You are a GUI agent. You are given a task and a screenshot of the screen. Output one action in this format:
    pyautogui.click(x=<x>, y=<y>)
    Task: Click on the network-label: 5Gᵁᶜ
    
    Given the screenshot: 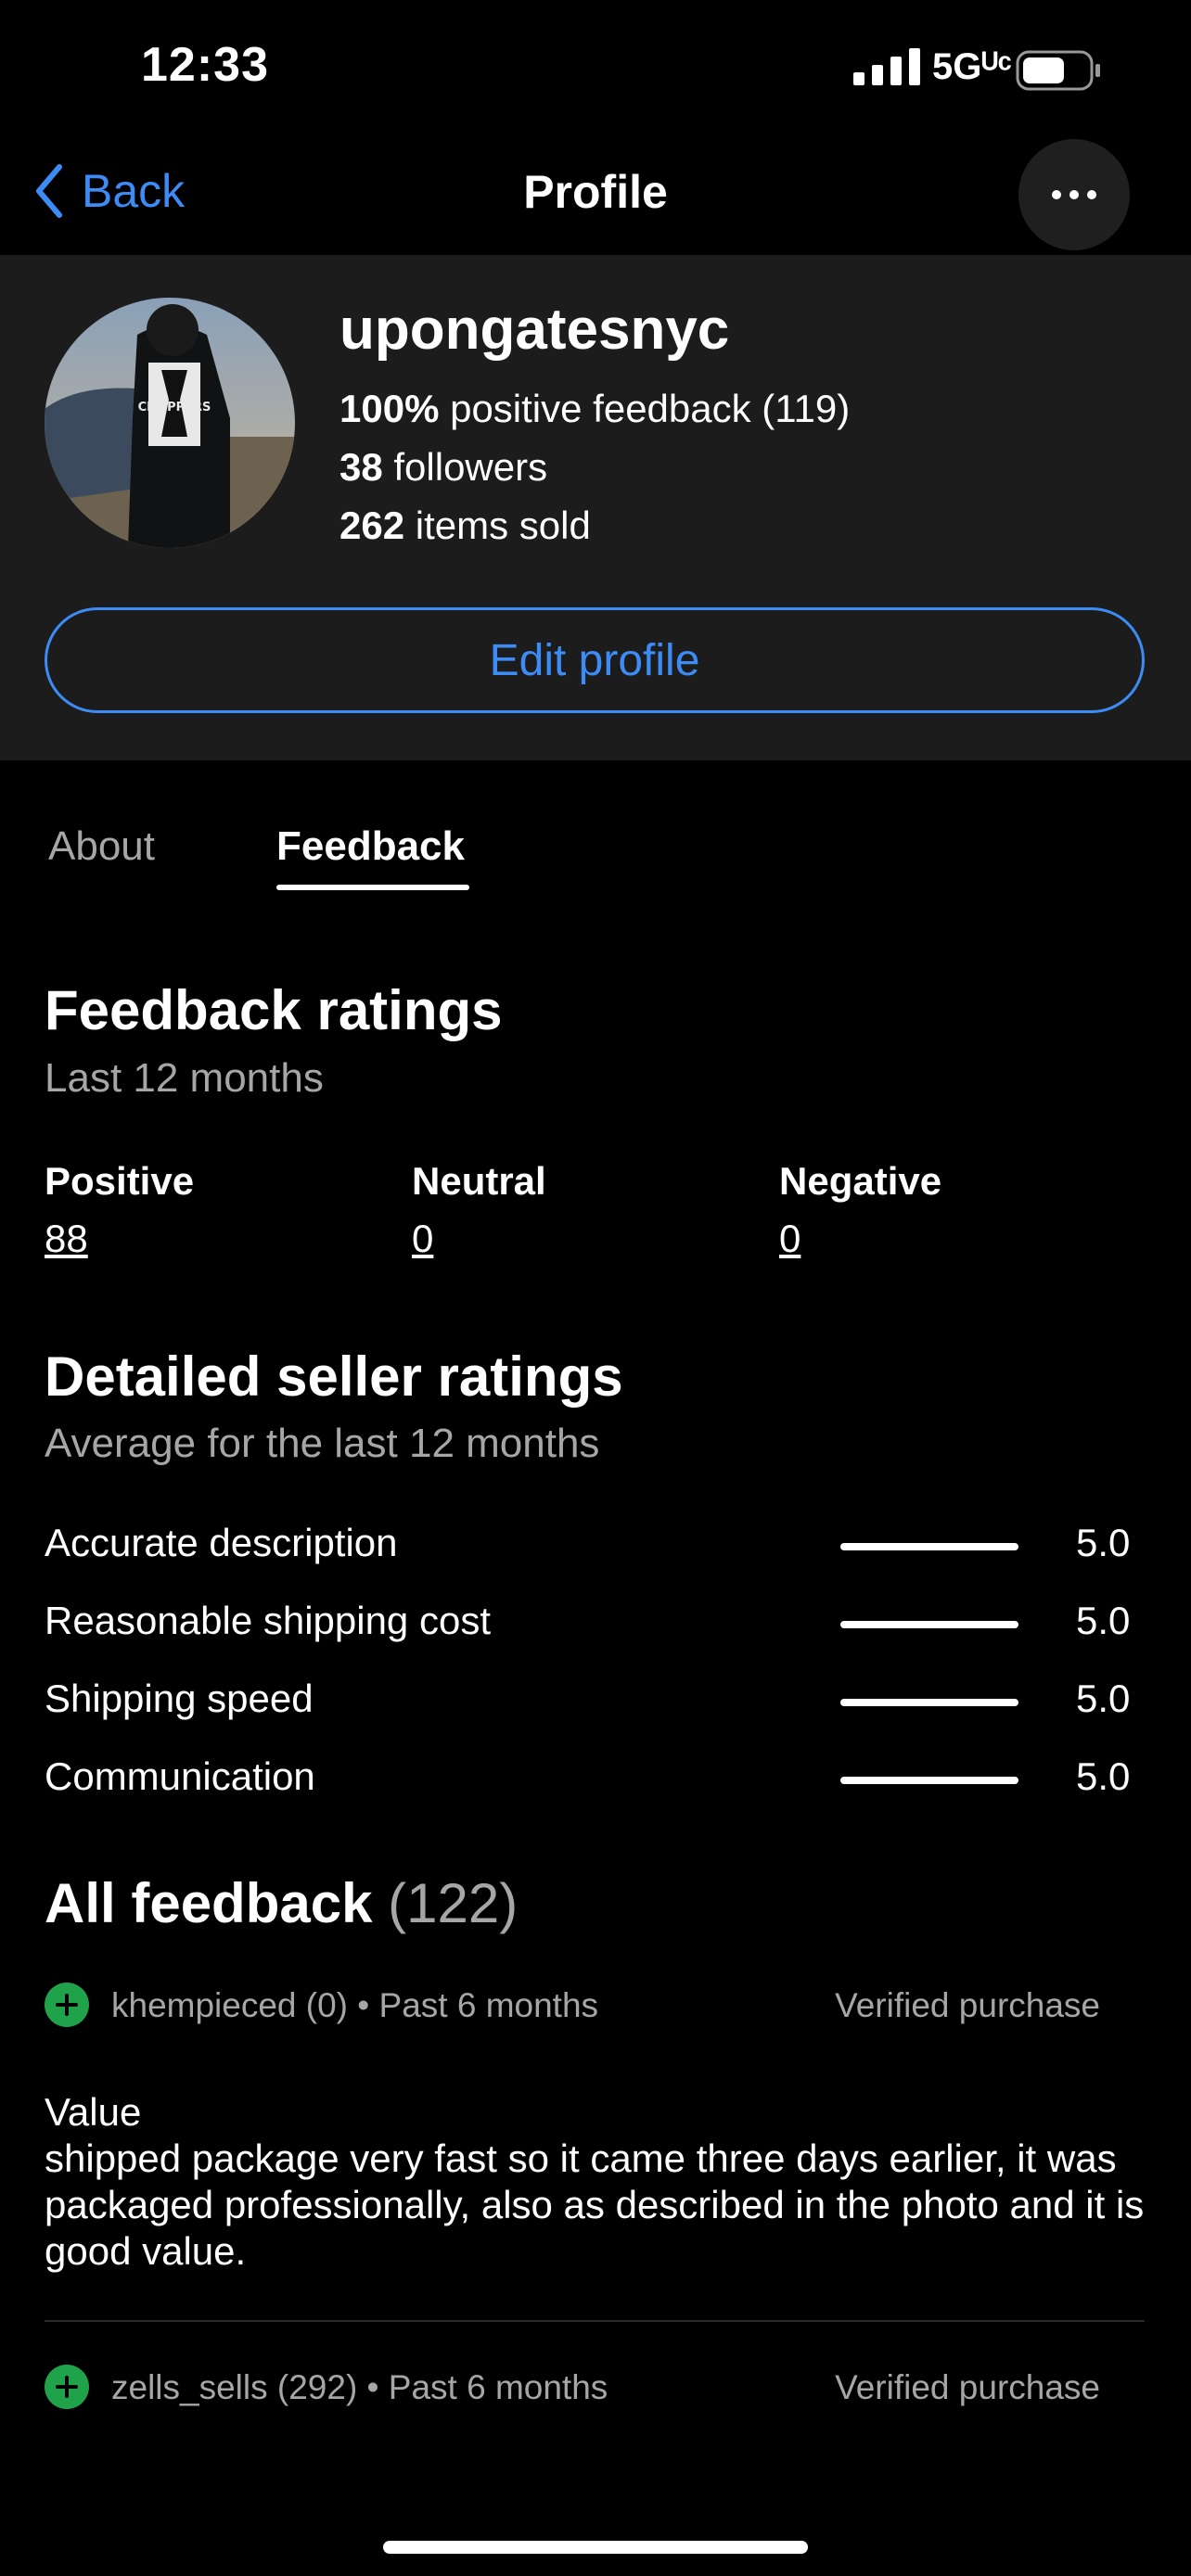 What is the action you would take?
    pyautogui.click(x=972, y=66)
    